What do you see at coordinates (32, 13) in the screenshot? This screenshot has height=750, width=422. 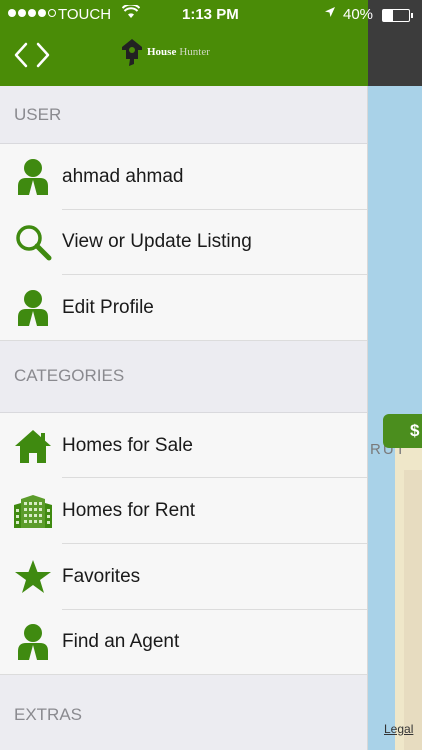 I see `signal-strength-icon` at bounding box center [32, 13].